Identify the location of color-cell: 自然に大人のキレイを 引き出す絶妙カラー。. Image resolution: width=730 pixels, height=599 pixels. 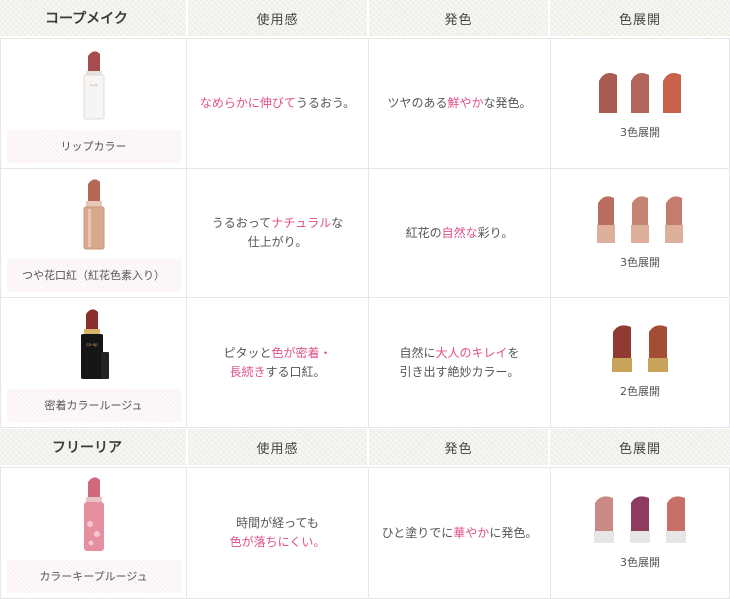
(459, 362).